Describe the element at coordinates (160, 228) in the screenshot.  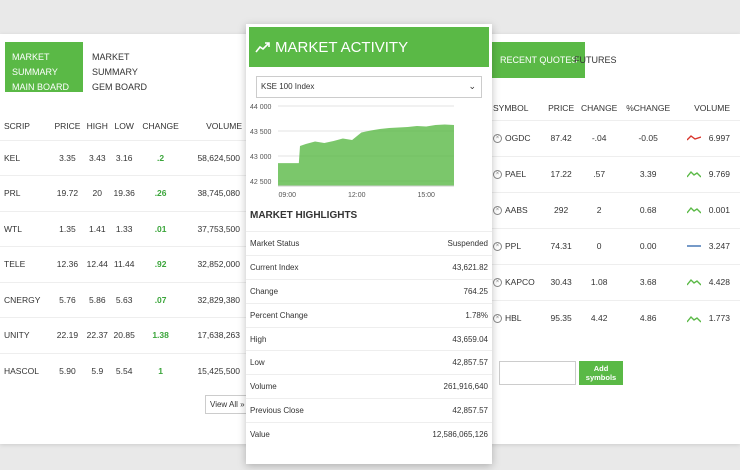
I see `cell-change: .01` at that location.